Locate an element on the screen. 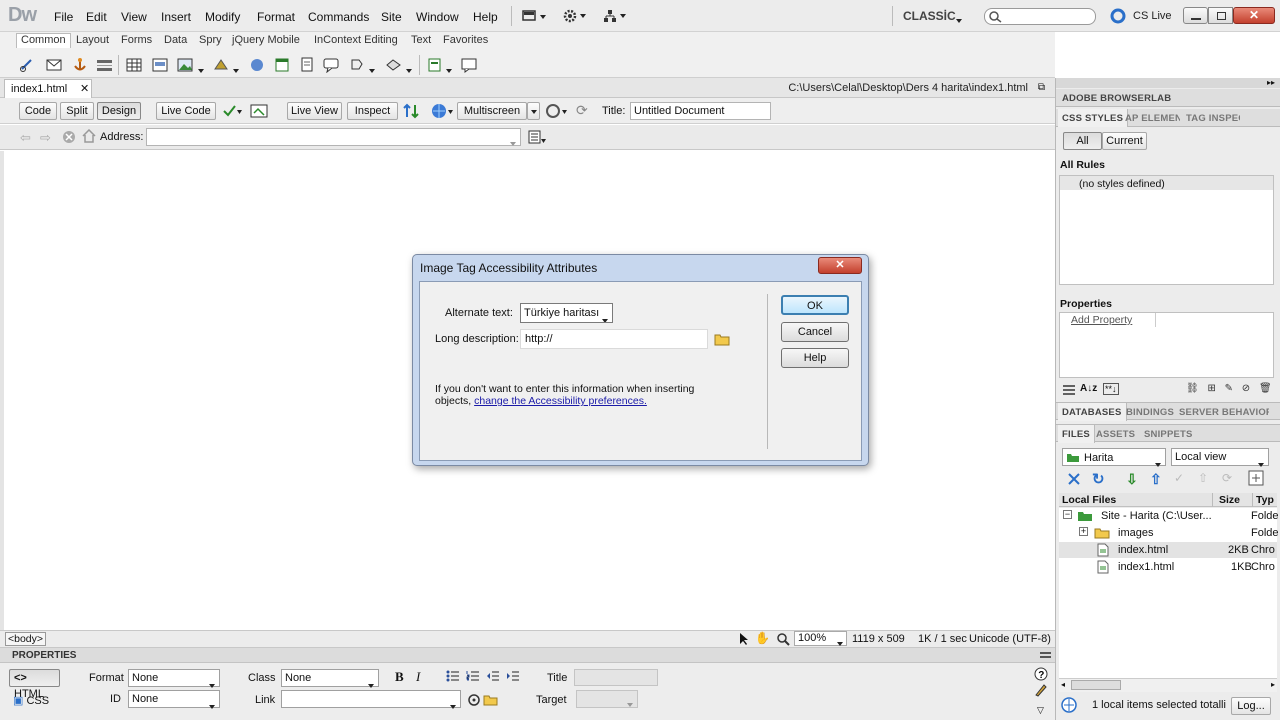  tag-chooser-icon is located at coordinates (469, 65).